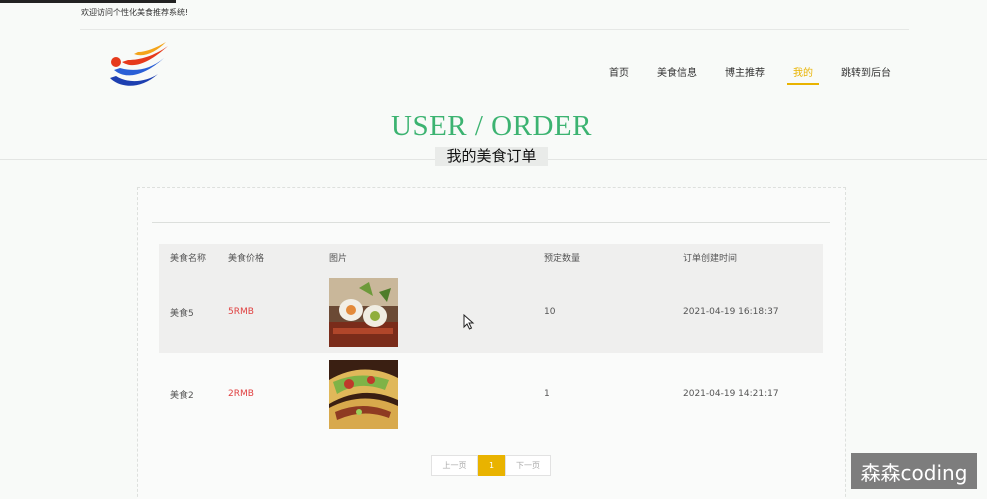 The height and width of the screenshot is (499, 987). I want to click on cell-food-price: 2RMB, so click(241, 394).